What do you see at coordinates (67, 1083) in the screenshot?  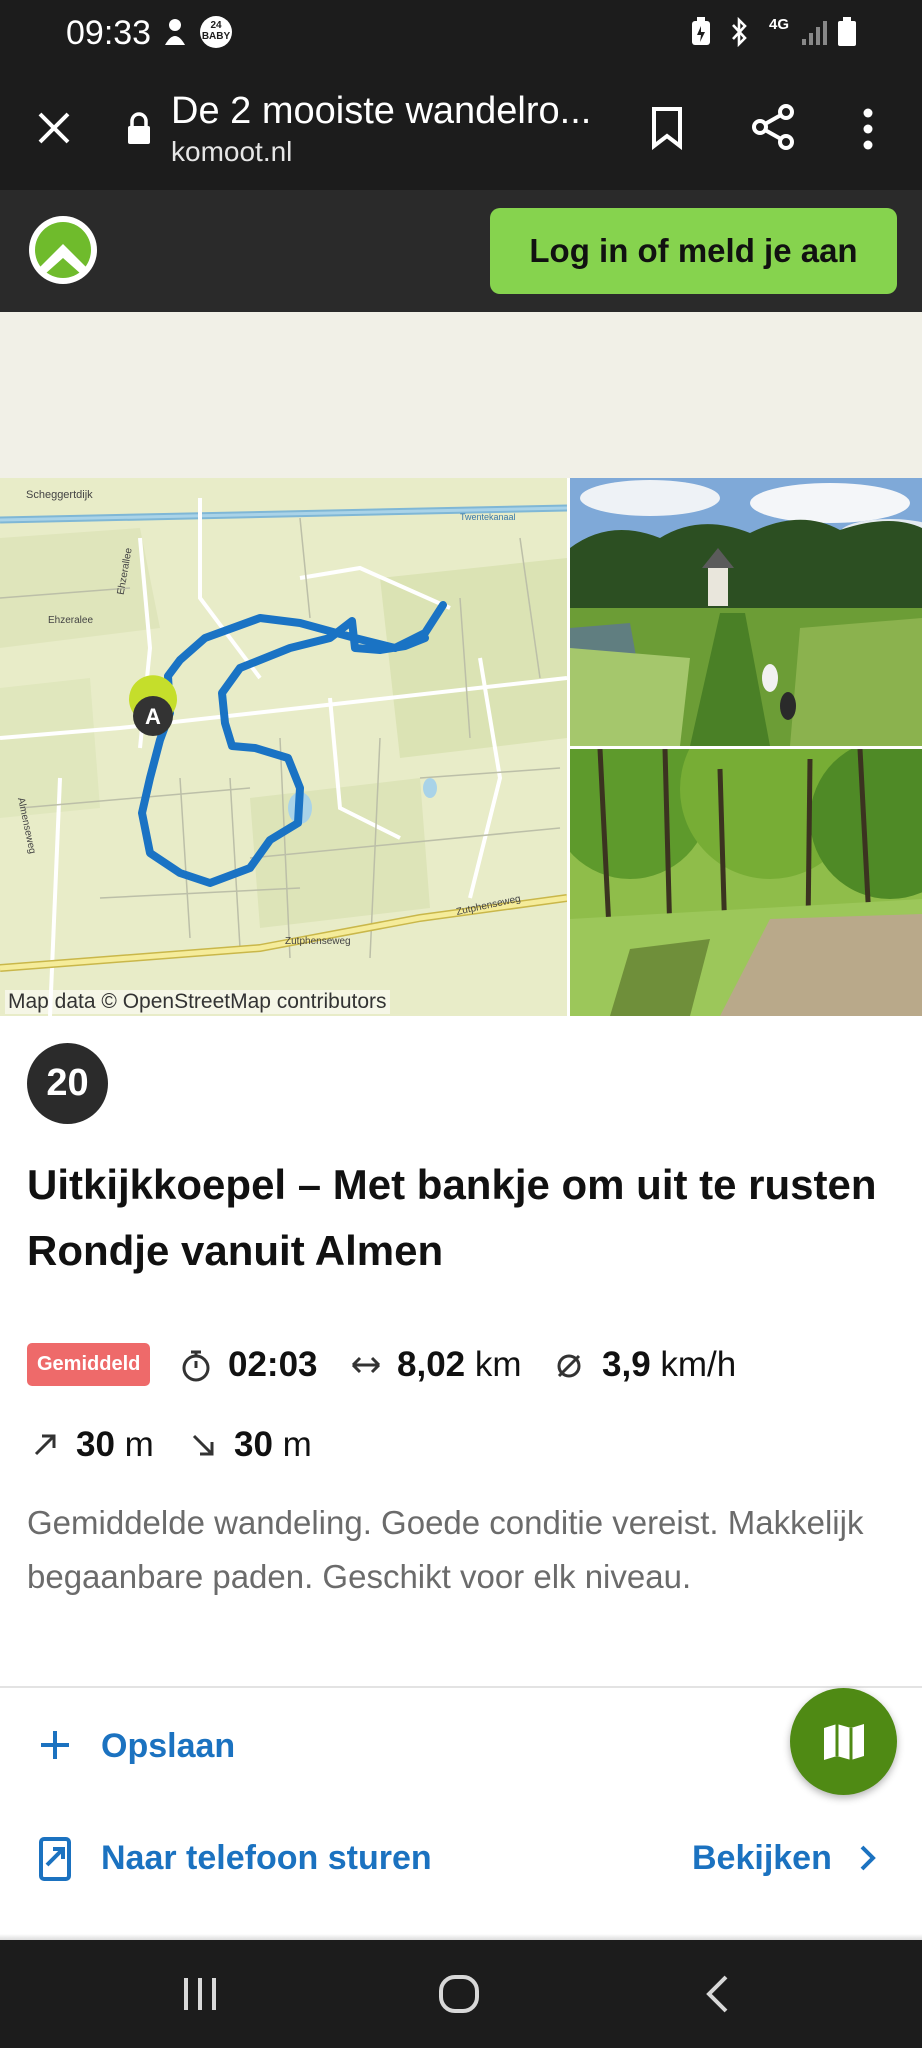 I see `tour-rank-badge: 20` at bounding box center [67, 1083].